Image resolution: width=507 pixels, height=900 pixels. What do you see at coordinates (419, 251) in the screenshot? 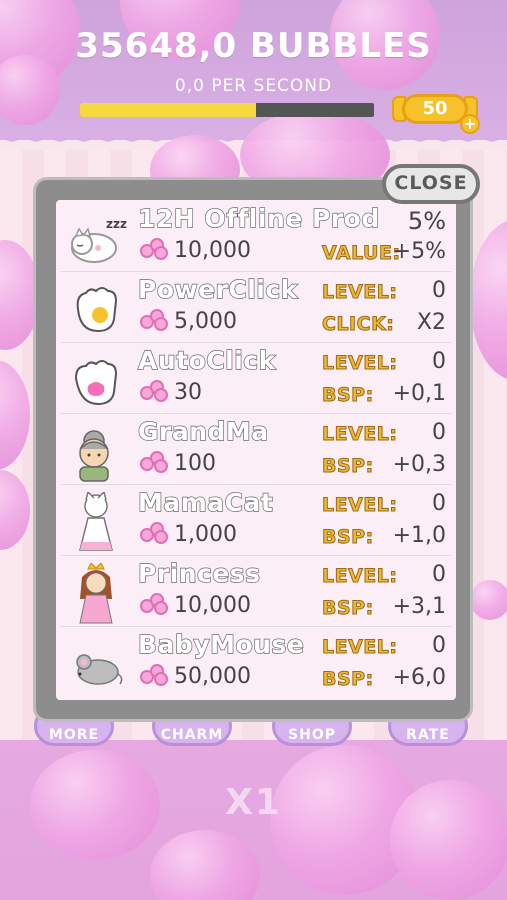
I see `upgrade-stat-value: +5%` at bounding box center [419, 251].